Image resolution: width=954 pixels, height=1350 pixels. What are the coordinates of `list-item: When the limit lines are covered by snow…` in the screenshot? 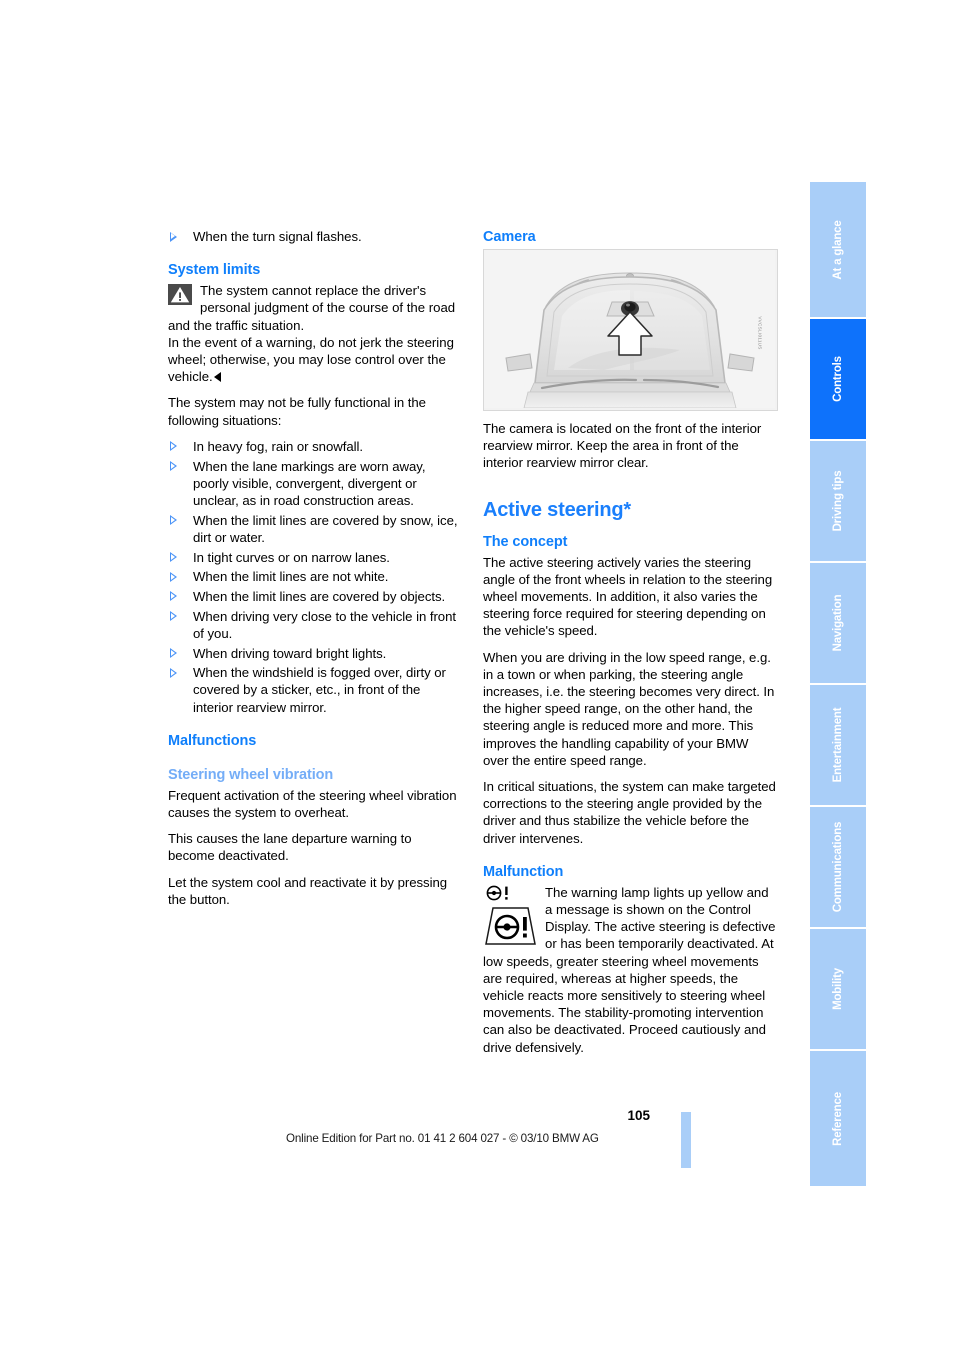 It's located at (314, 529).